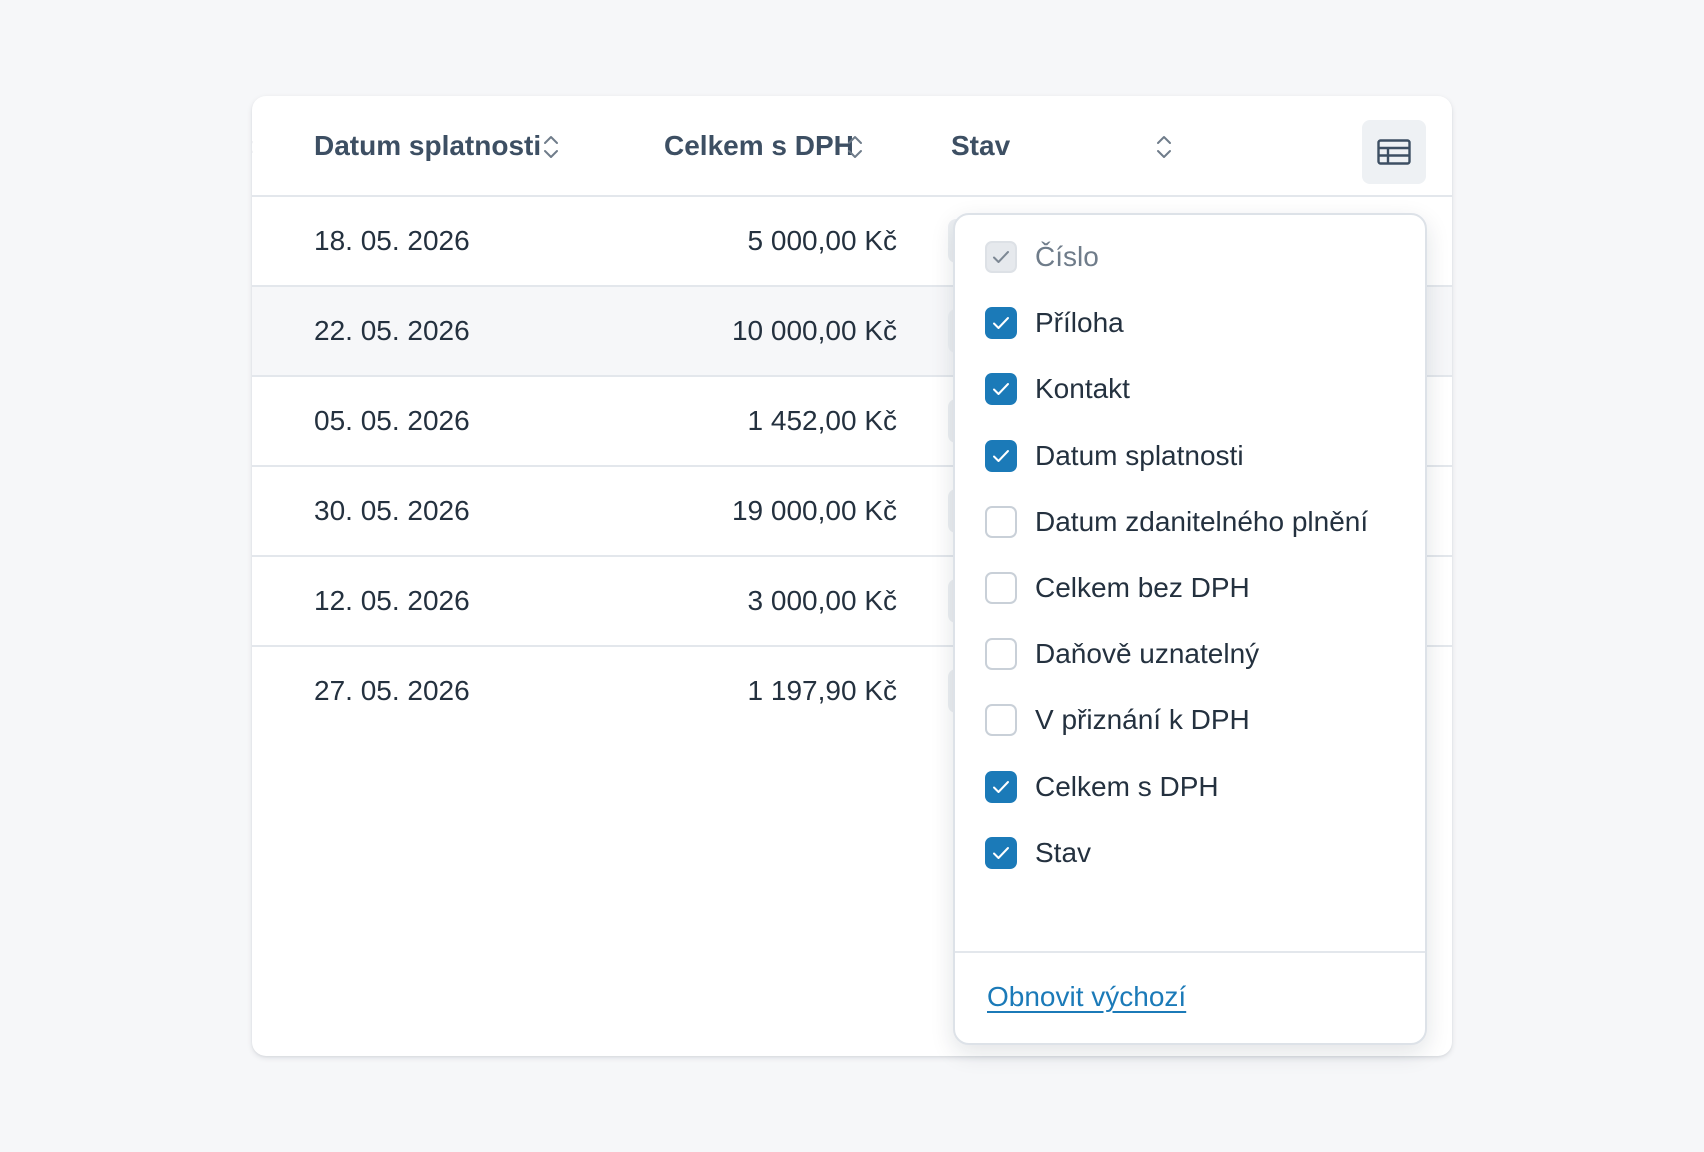  I want to click on total-with-vat-cell: 19 000,00 Kč, so click(814, 510).